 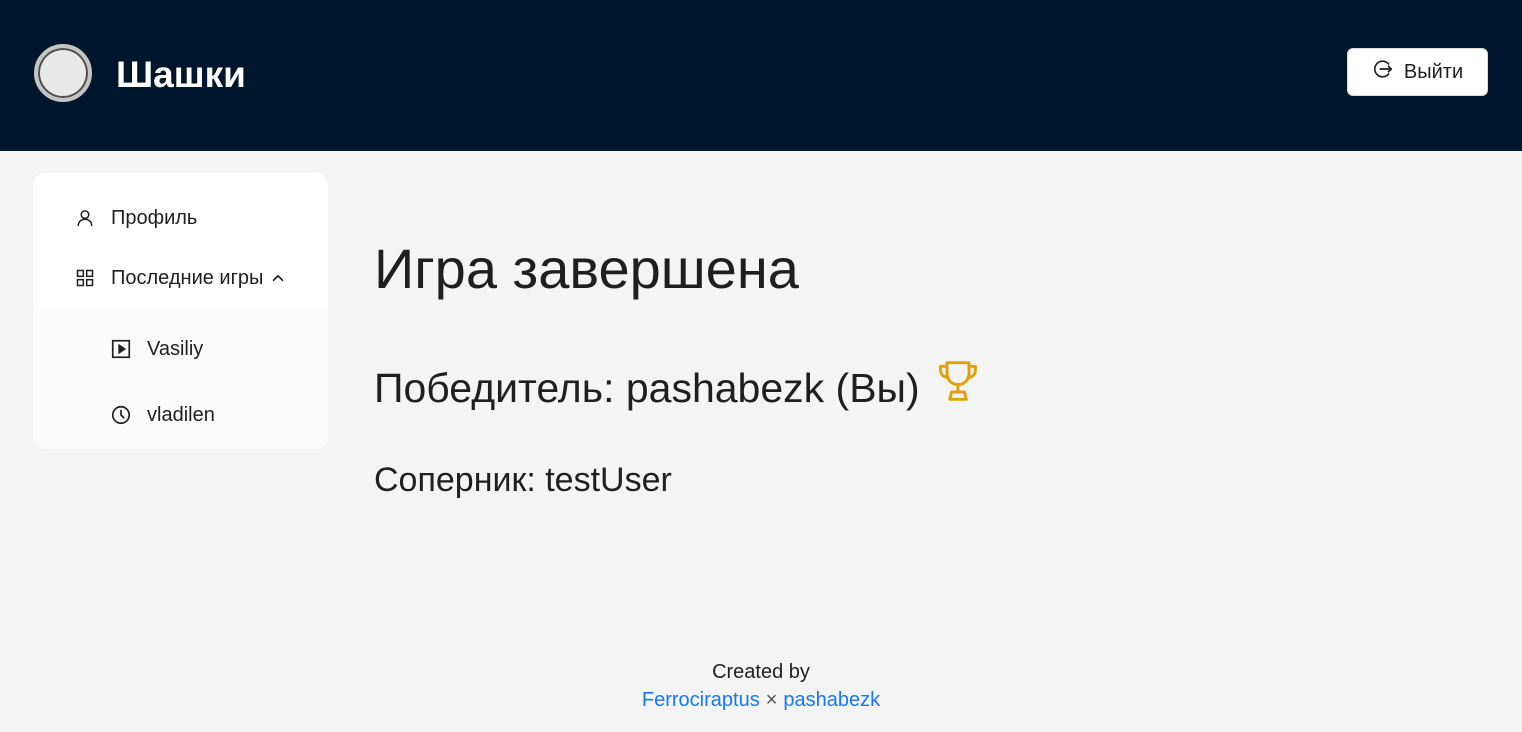 What do you see at coordinates (181, 74) in the screenshot?
I see `app-title: Шашки` at bounding box center [181, 74].